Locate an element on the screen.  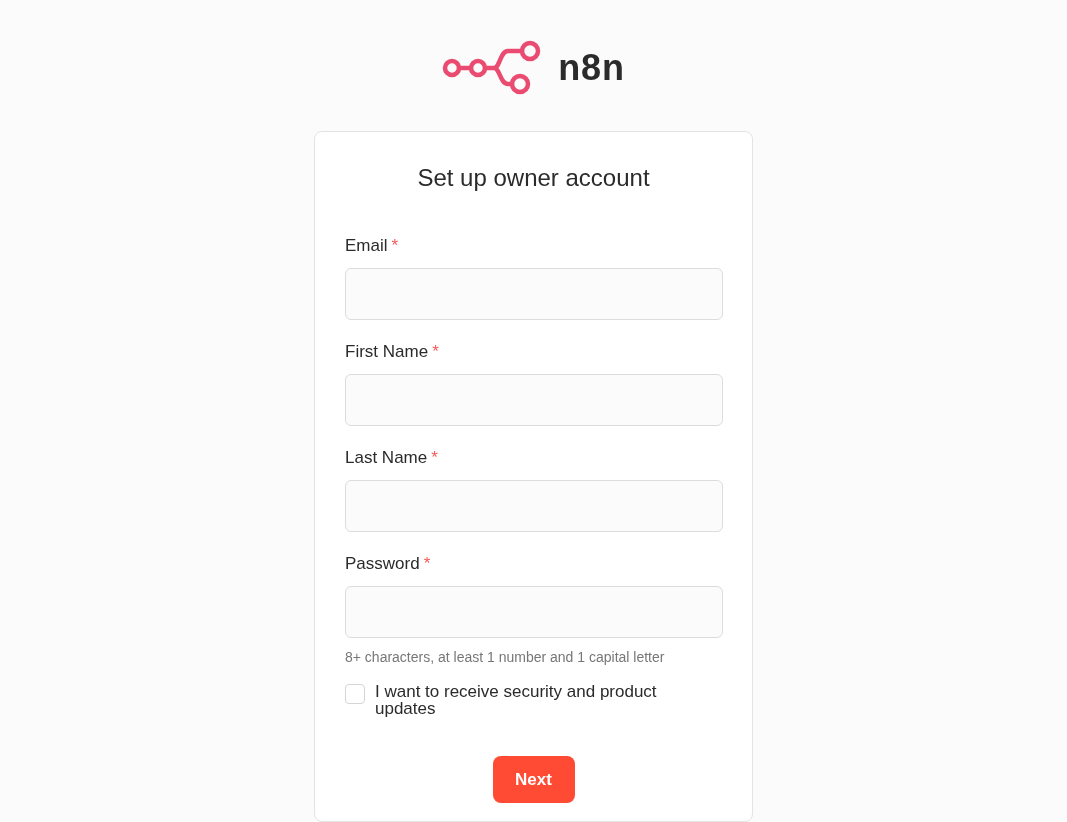
logo-icon is located at coordinates (492, 68).